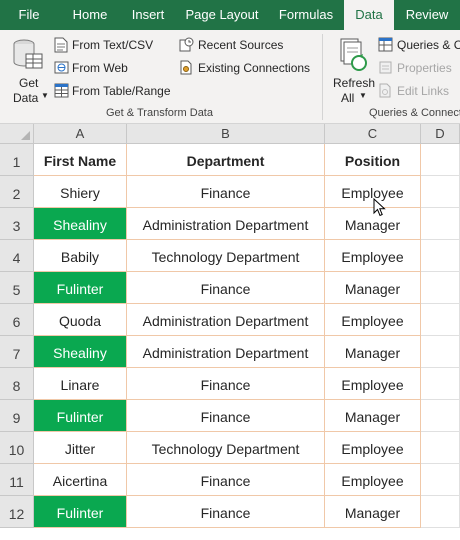 The image size is (460, 540). I want to click on row-header: 10, so click(17, 448).